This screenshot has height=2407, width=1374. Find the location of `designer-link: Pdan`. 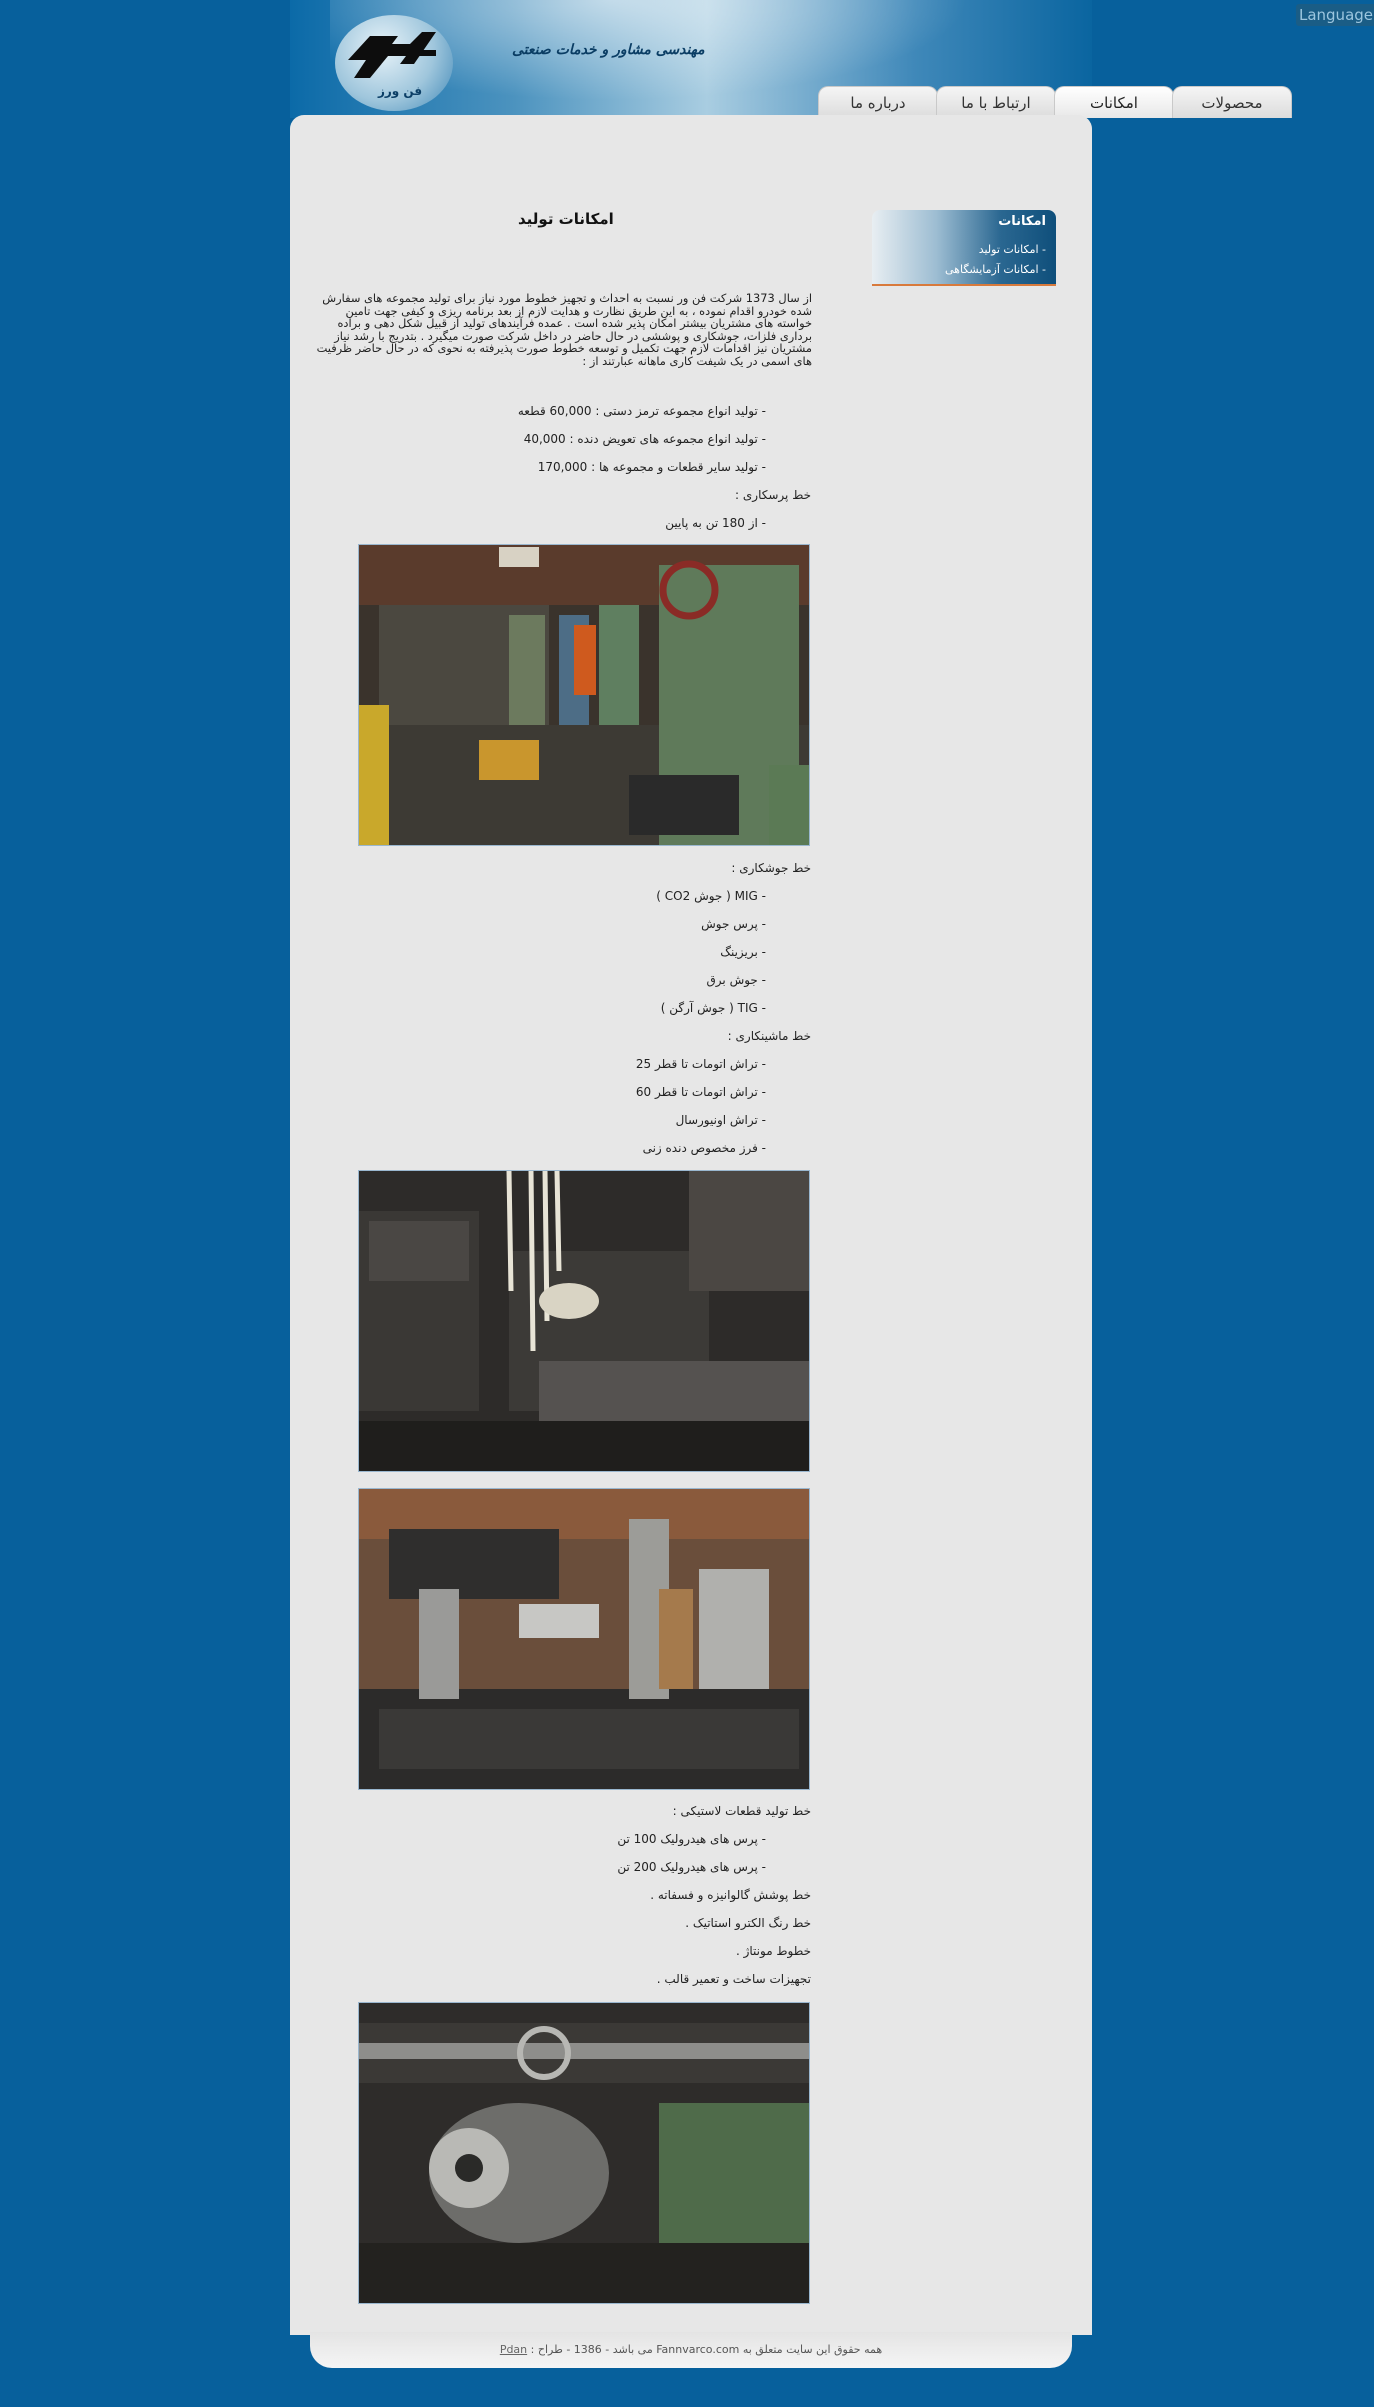

designer-link: Pdan is located at coordinates (513, 2349).